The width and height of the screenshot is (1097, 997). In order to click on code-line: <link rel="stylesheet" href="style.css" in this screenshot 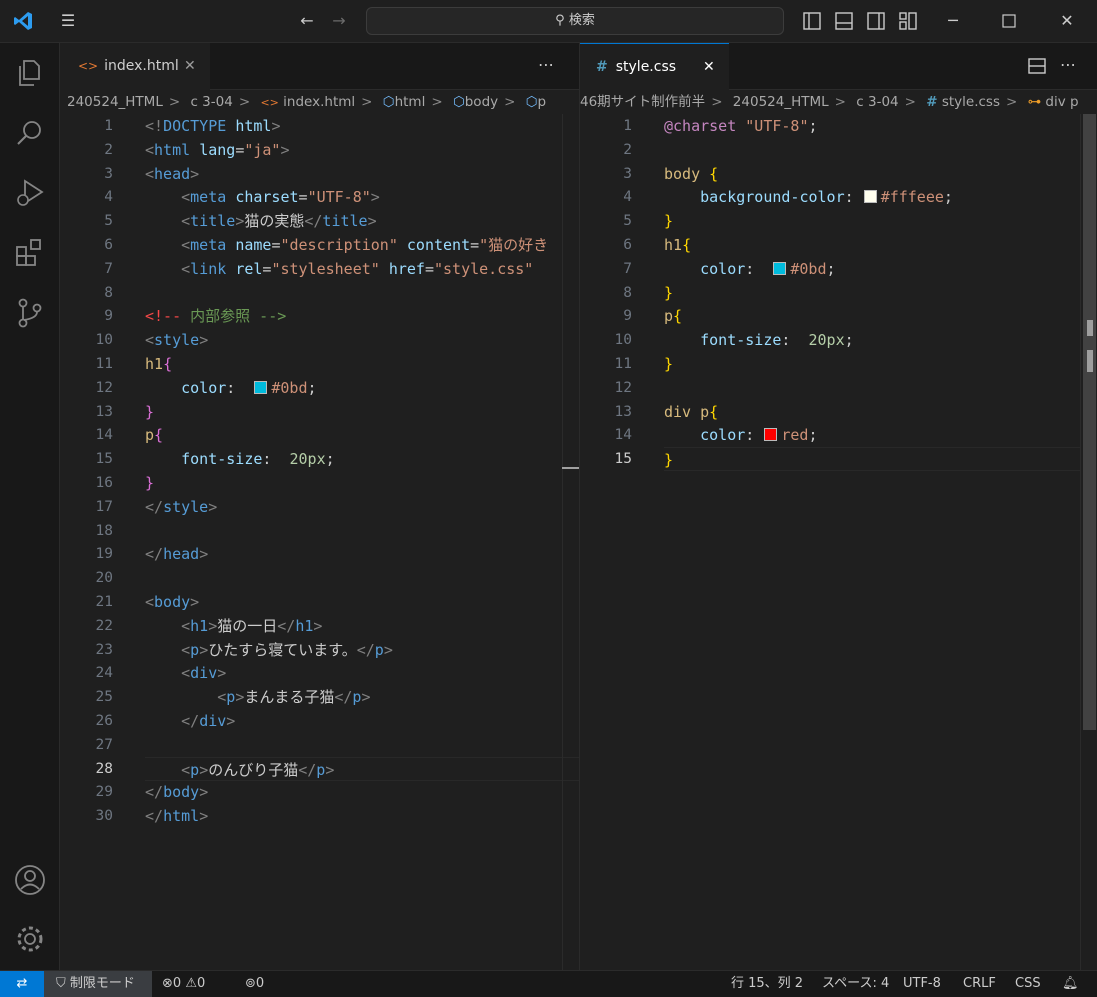, I will do `click(362, 269)`.